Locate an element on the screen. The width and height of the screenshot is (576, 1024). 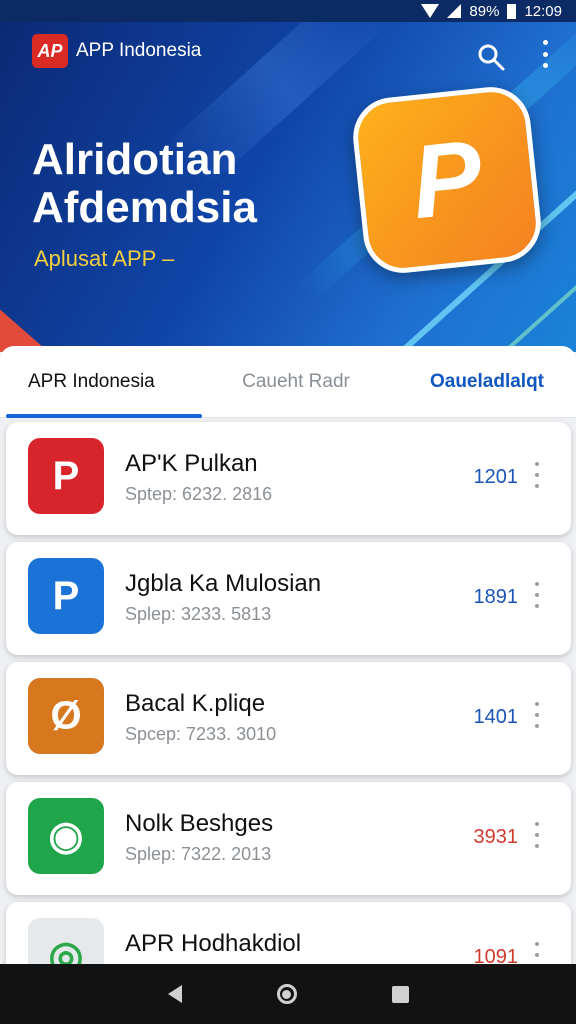
signal-icon is located at coordinates (454, 11).